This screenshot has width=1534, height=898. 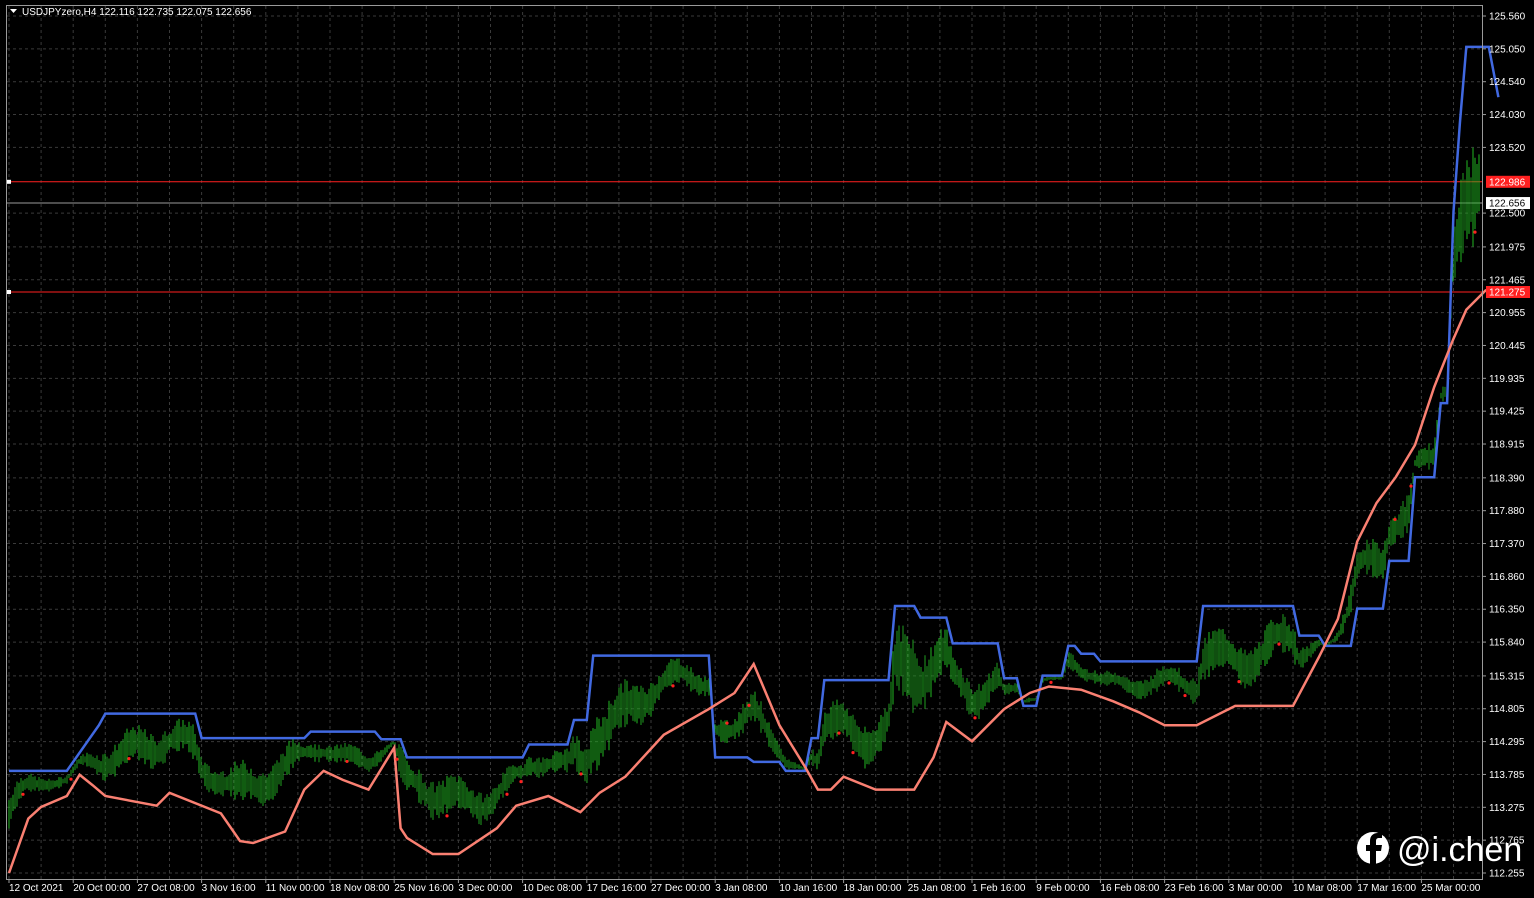 I want to click on x-tick-label: 25 Jan 08:00, so click(x=937, y=888).